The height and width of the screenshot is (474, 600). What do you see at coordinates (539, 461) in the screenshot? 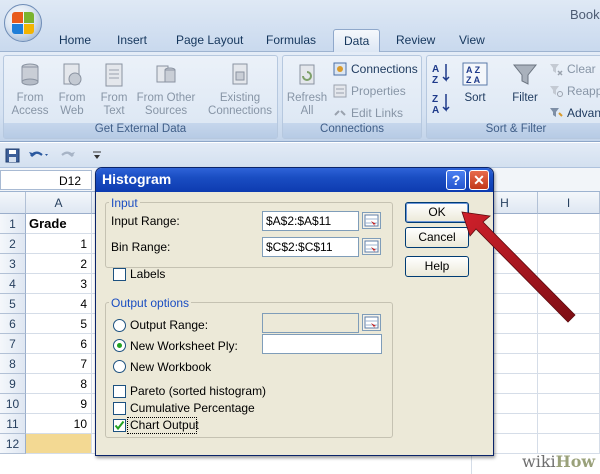
I see `watermark-wiki: wiki` at bounding box center [539, 461].